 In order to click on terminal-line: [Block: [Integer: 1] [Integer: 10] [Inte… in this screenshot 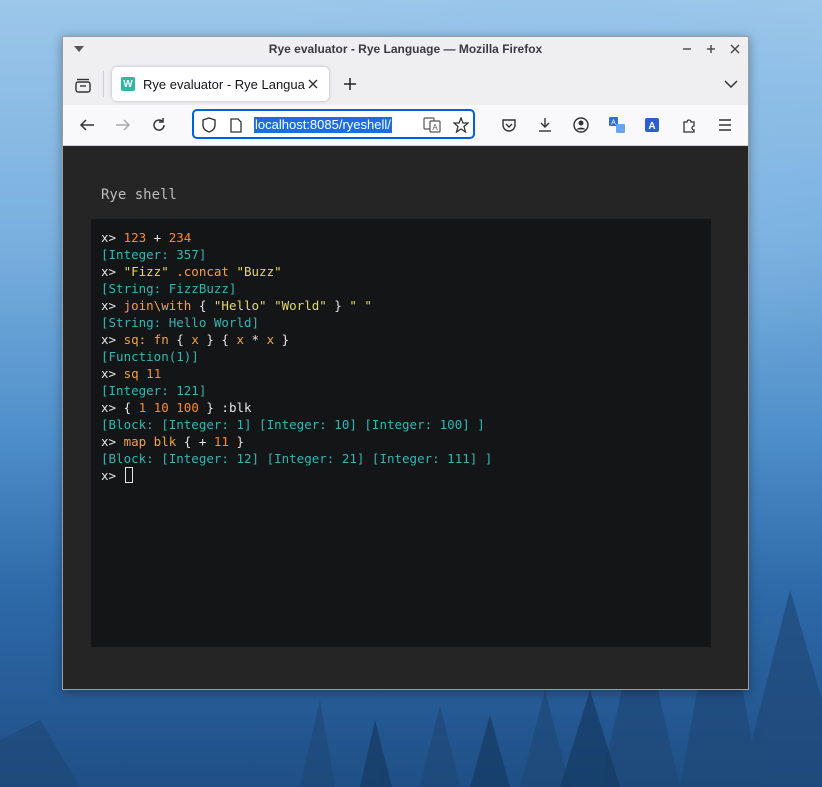, I will do `click(406, 424)`.